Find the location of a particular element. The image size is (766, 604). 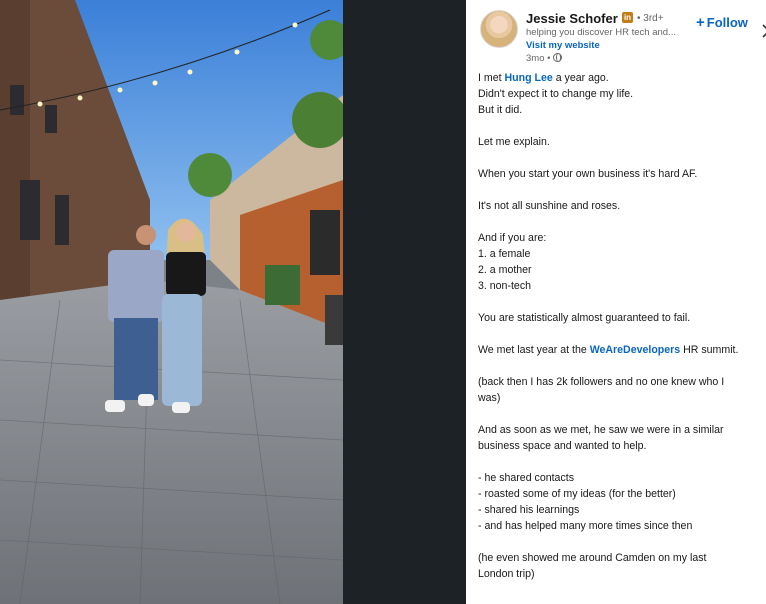

post-line: London trip) is located at coordinates (506, 574).